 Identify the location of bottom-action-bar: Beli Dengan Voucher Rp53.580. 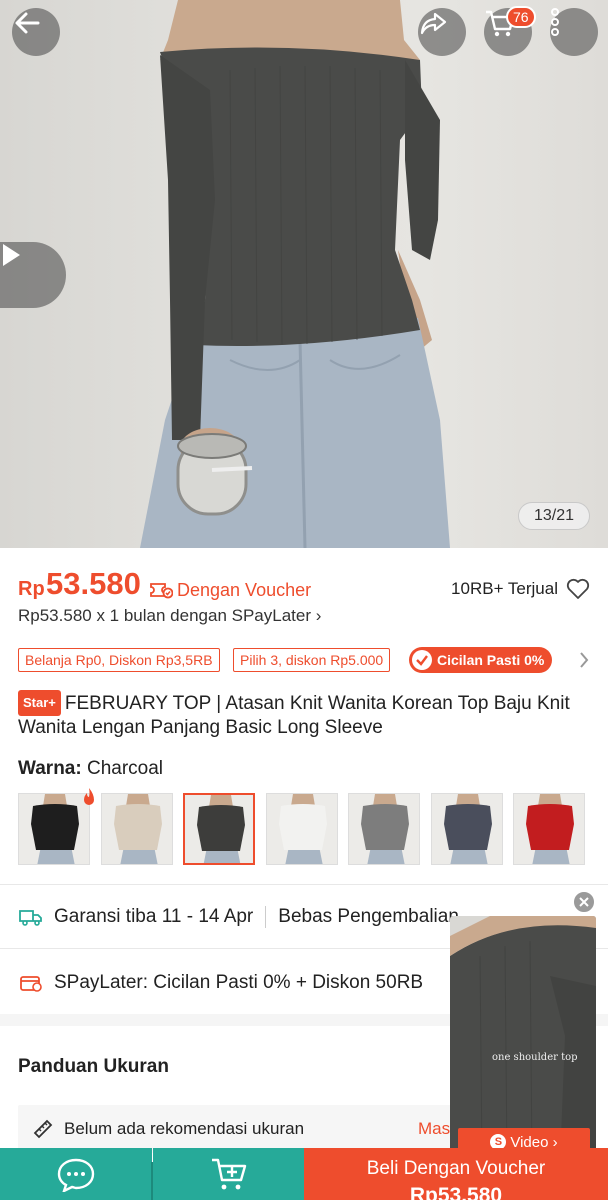
(304, 1174).